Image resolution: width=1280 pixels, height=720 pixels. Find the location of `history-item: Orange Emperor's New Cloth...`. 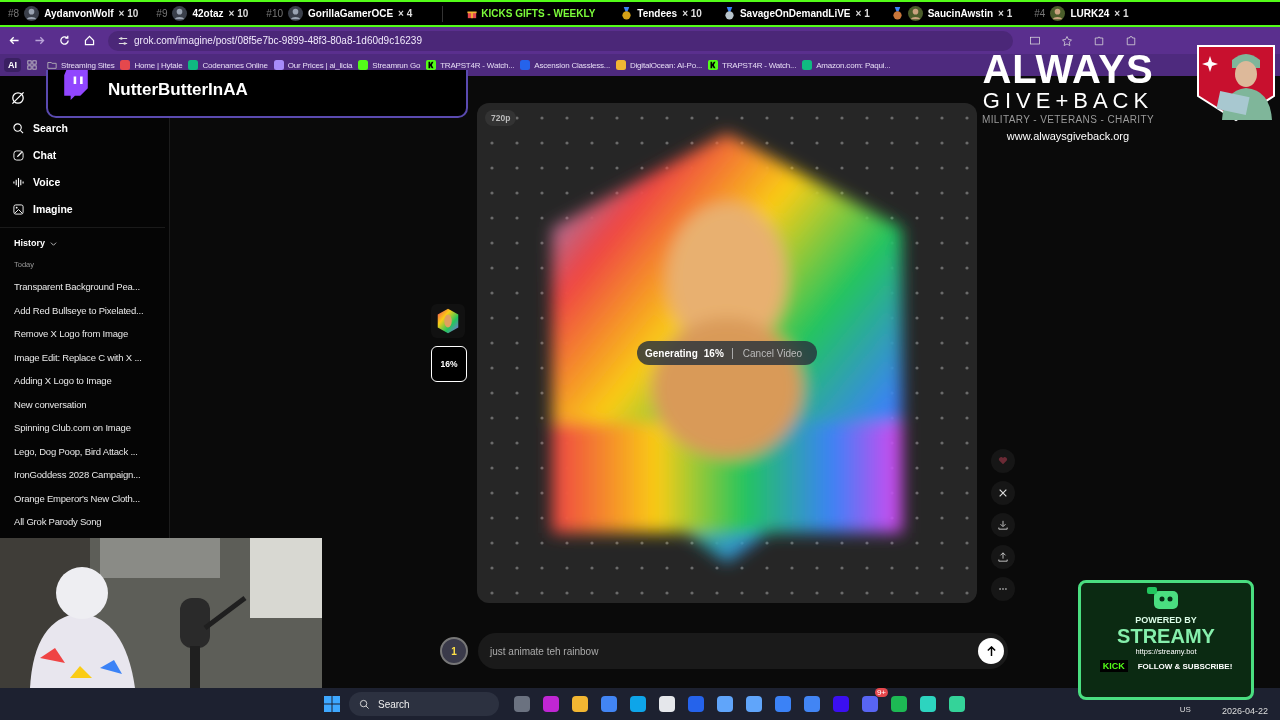

history-item: Orange Emperor's New Cloth... is located at coordinates (84, 498).